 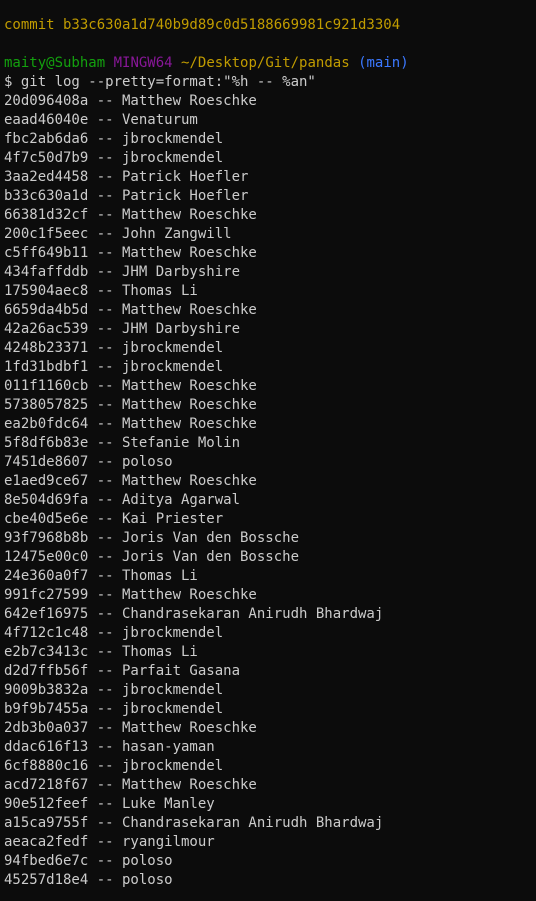 I want to click on log-line: b33c630a1d -- Patrick Hoefler, so click(x=126, y=196).